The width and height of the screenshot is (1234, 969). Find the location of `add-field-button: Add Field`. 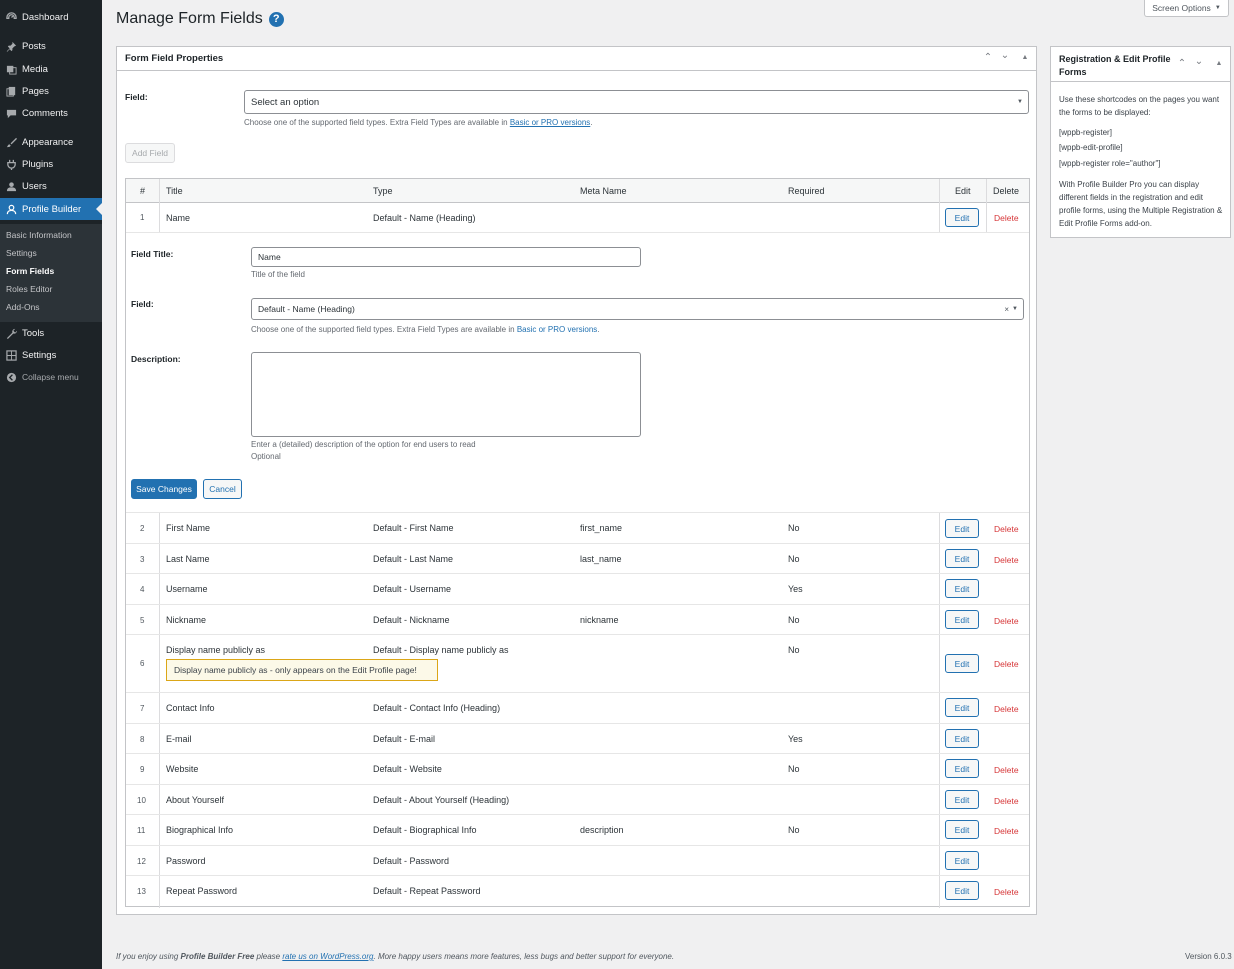

add-field-button: Add Field is located at coordinates (150, 153).